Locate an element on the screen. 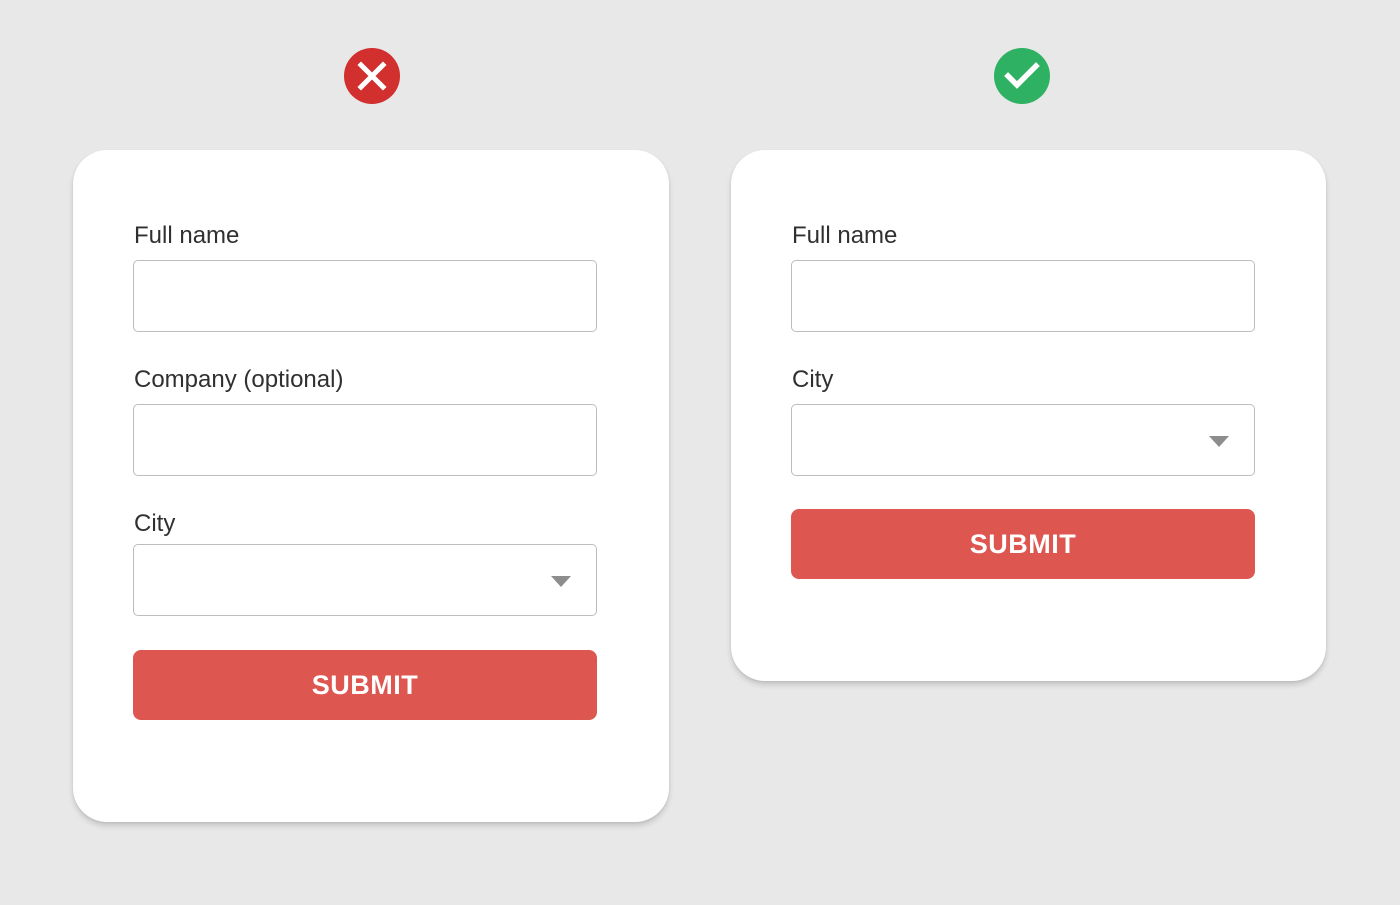 This screenshot has height=905, width=1400. check-icon is located at coordinates (1022, 75).